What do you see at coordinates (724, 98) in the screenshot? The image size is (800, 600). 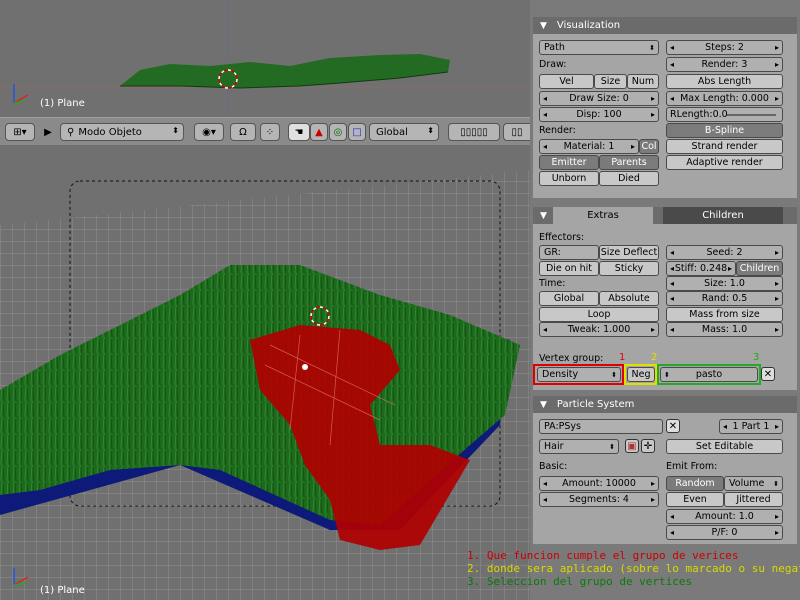 I see `max-length-field: Max Length: 0.000` at bounding box center [724, 98].